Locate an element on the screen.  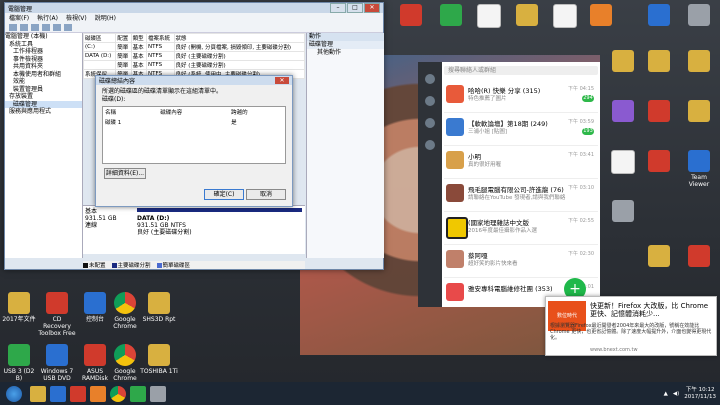
desktop-icon-r16 is located at coordinates (659, 162).